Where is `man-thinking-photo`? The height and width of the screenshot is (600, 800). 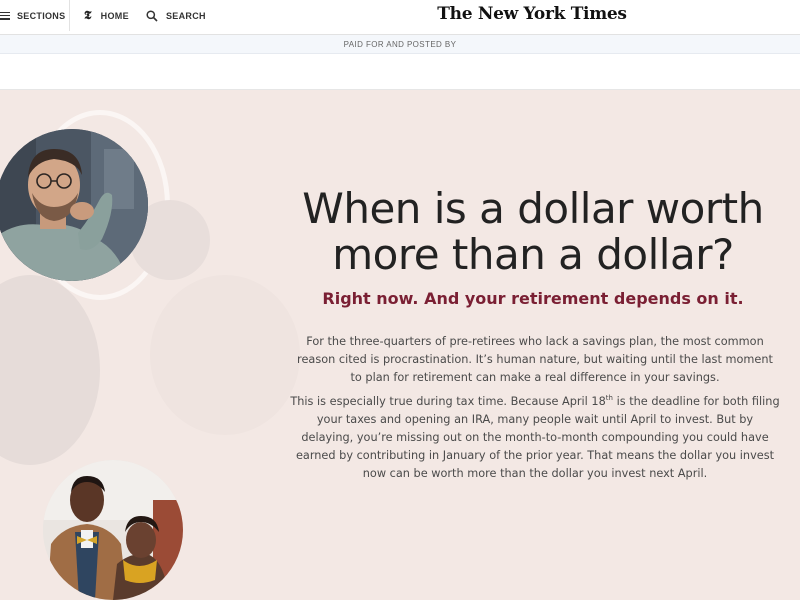
man-thinking-photo is located at coordinates (74, 205).